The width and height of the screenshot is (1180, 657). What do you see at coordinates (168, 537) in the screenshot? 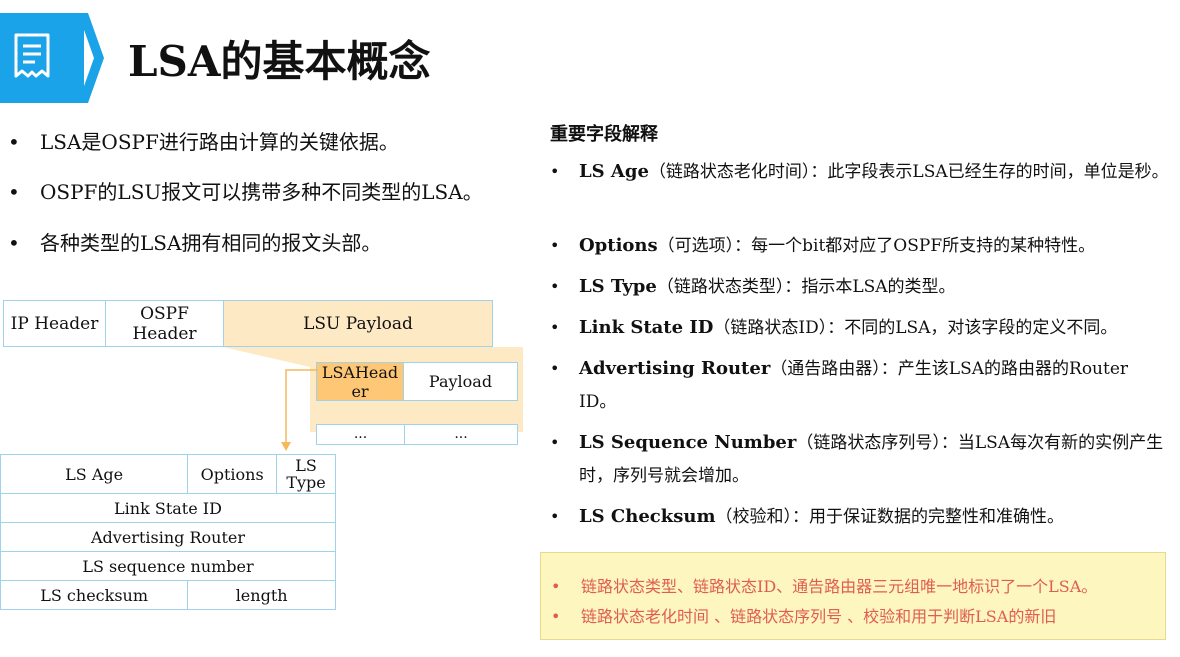
I see `advertising-router-cell: Advertising Router` at bounding box center [168, 537].